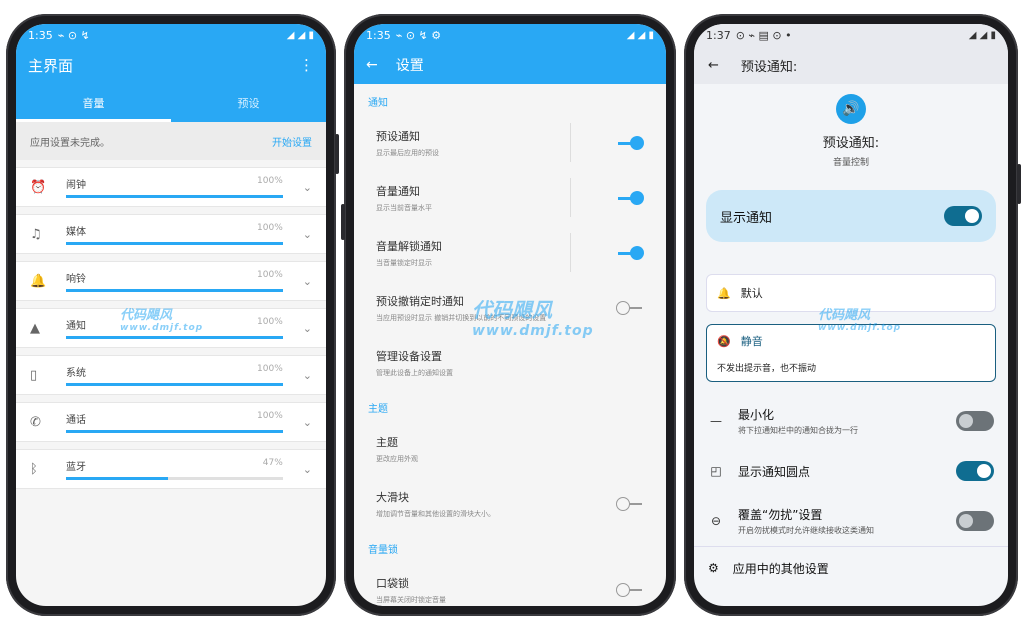 This screenshot has height=630, width=1024. I want to click on volume-row: ▲ 通知 100% ⌄, so click(171, 328).